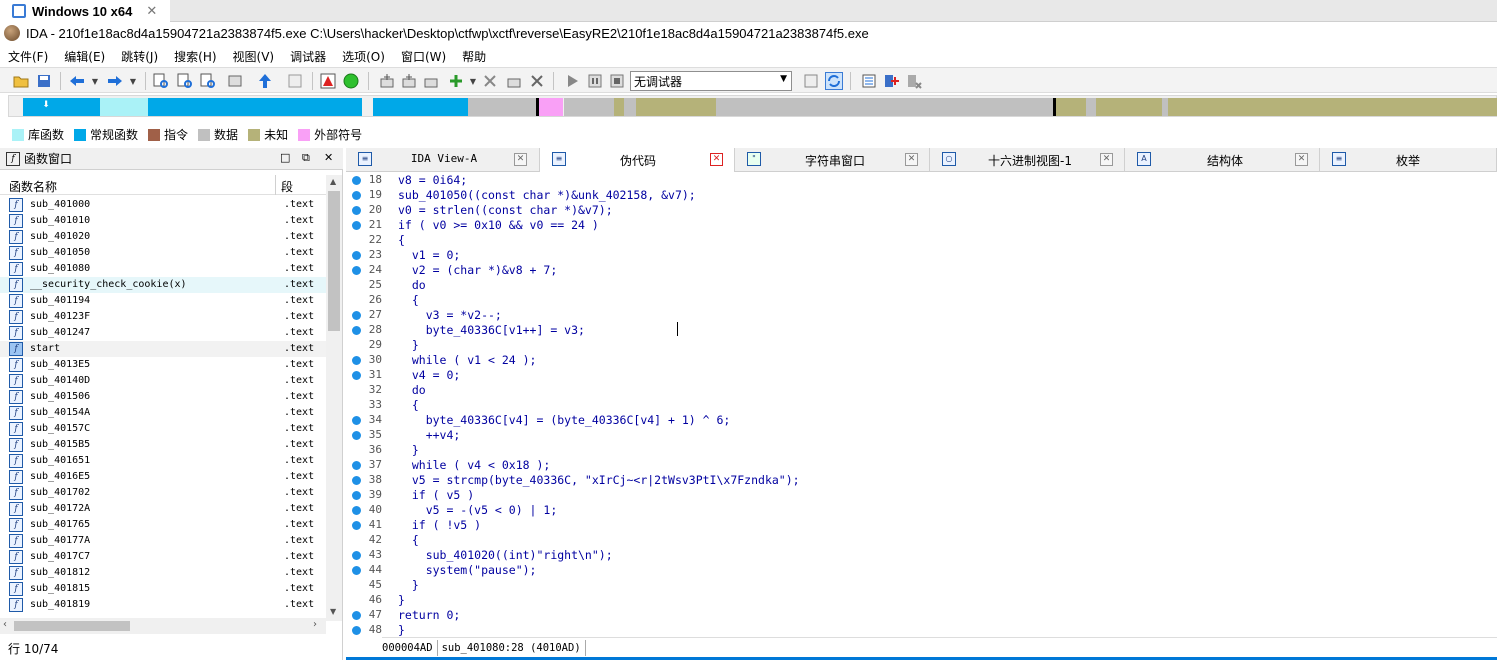 Image resolution: width=1497 pixels, height=660 pixels. Describe the element at coordinates (333, 611) in the screenshot. I see `scroll-down-icon: ▼` at that location.